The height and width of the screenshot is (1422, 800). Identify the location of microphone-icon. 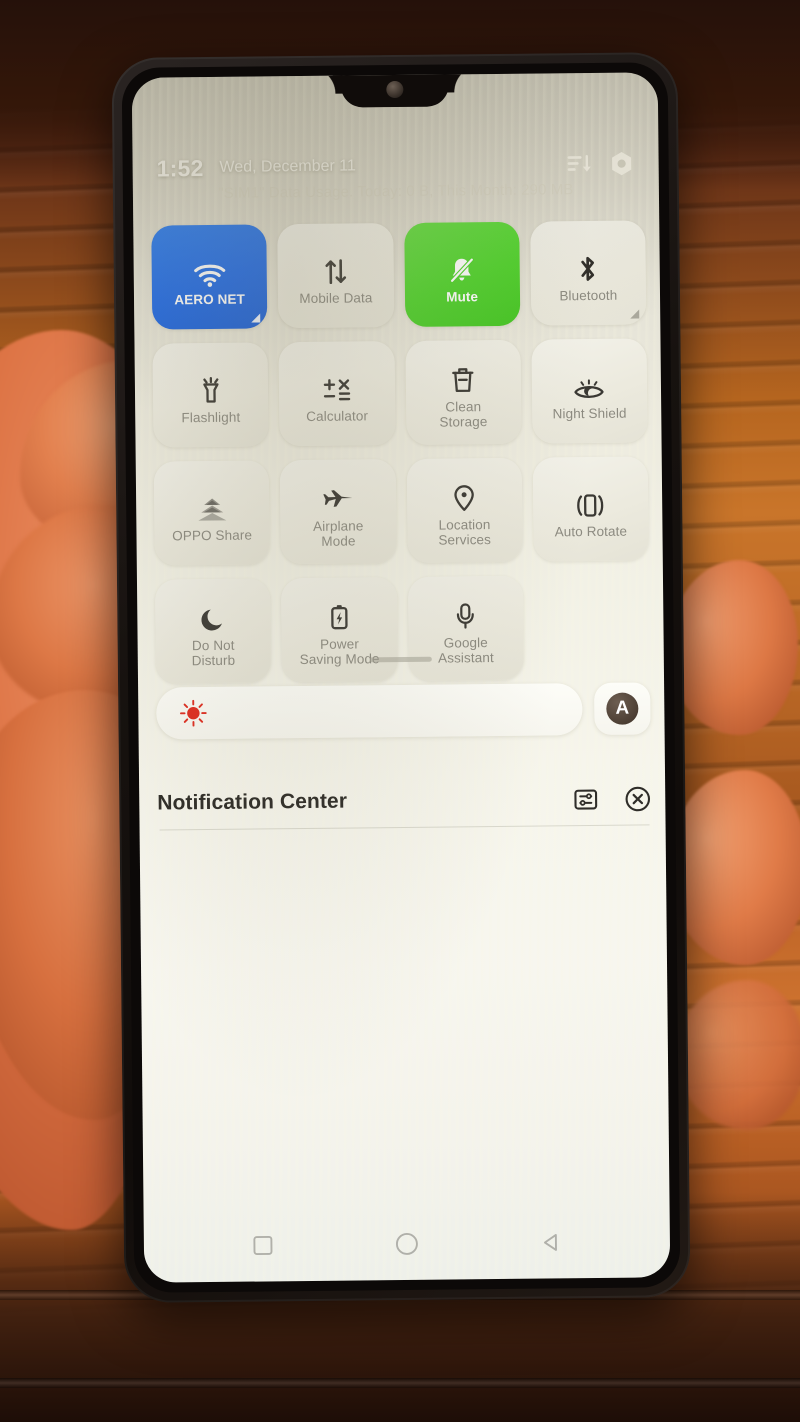
(465, 611).